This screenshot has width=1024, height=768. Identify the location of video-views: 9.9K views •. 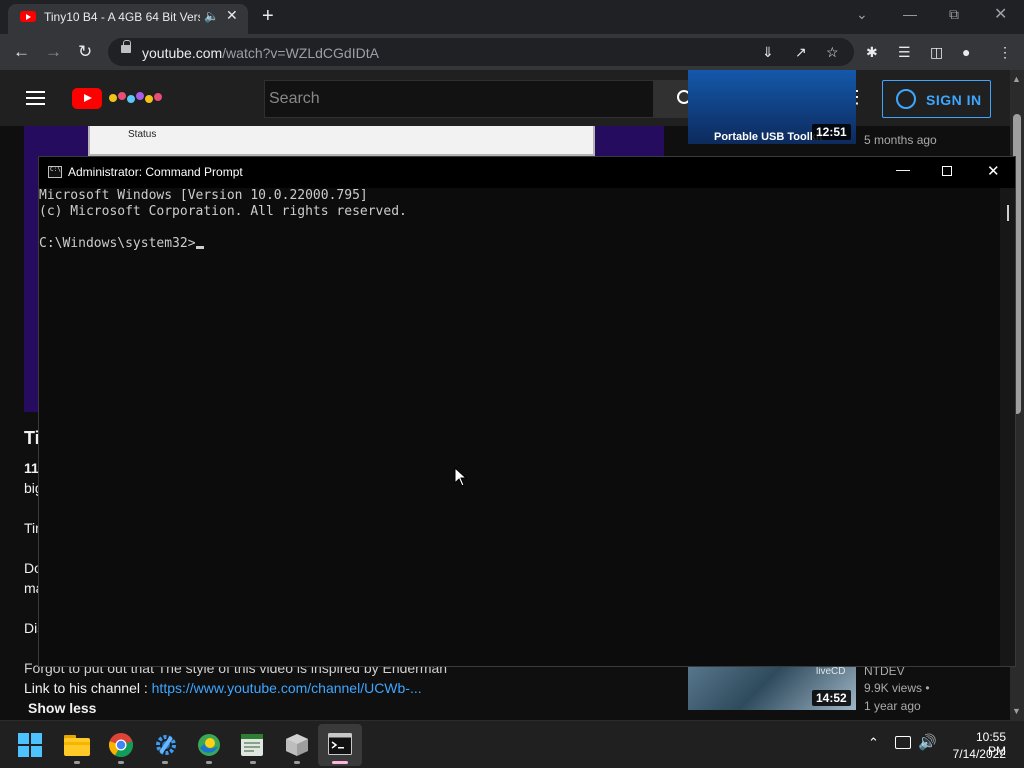
(897, 688).